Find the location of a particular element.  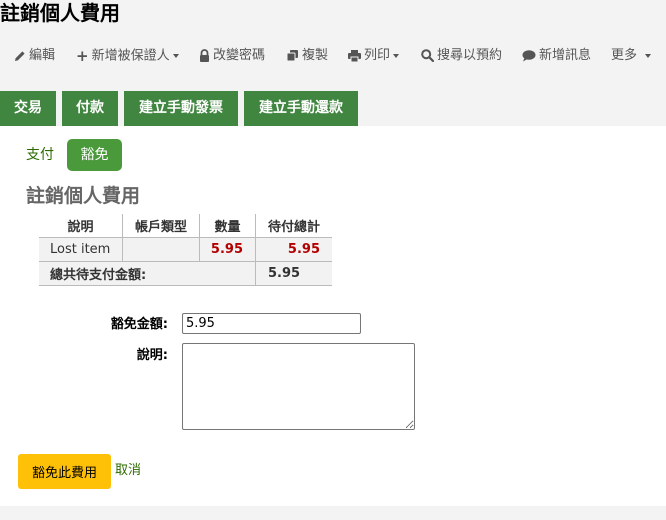

copy-icon is located at coordinates (292, 56).